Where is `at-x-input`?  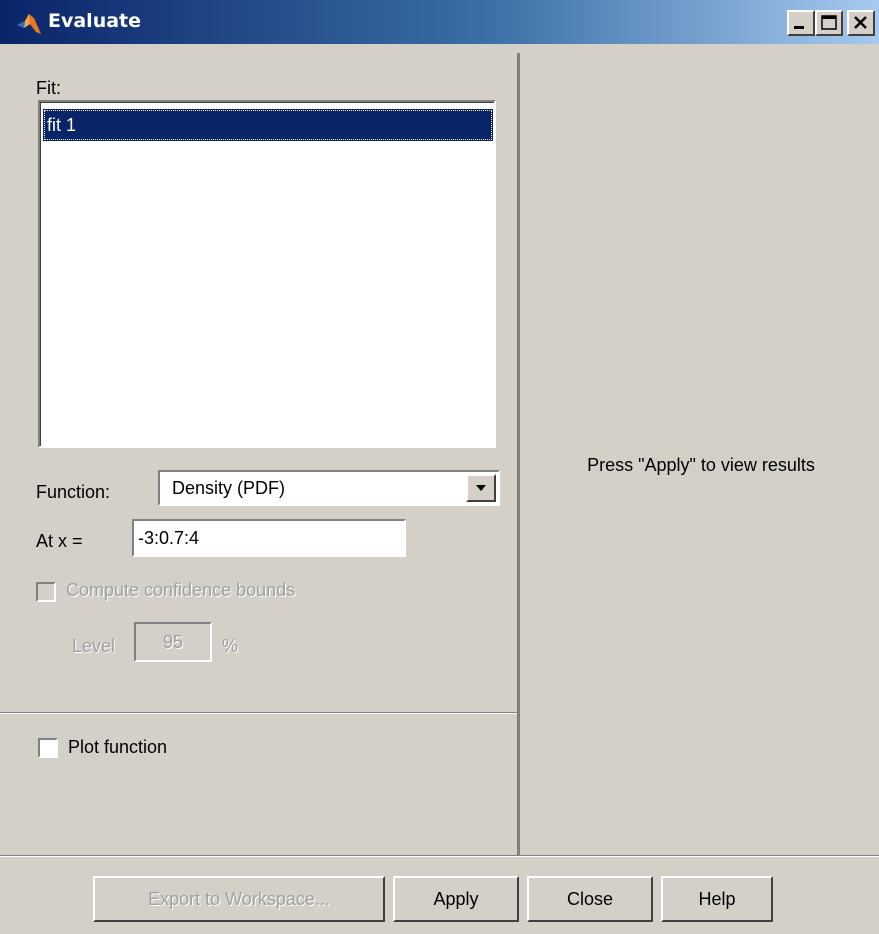
at-x-input is located at coordinates (269, 538).